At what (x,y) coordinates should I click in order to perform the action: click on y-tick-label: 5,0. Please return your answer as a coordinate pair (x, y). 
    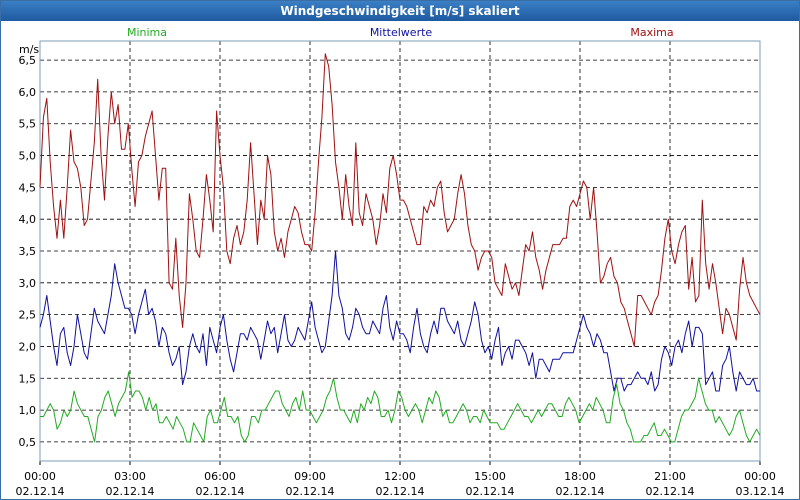
    Looking at the image, I should click on (28, 156).